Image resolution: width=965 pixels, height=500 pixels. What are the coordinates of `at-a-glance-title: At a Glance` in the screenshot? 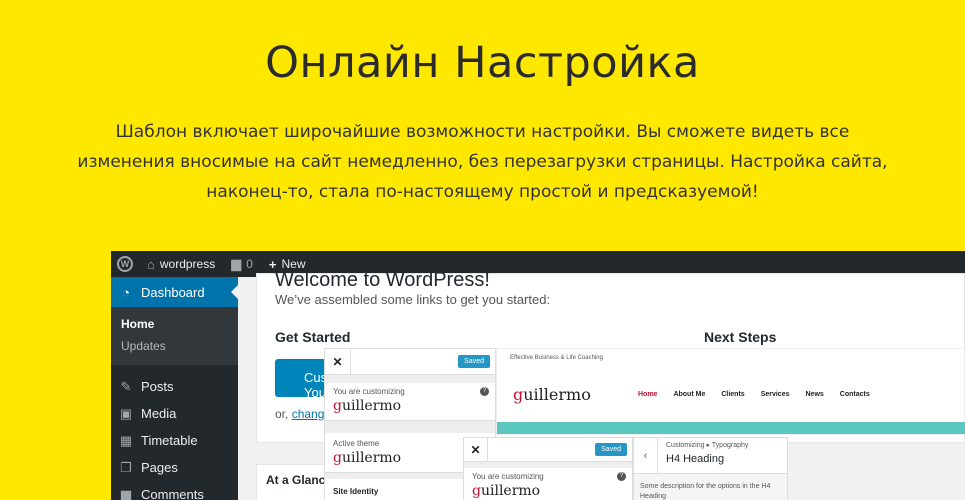 It's located at (299, 480).